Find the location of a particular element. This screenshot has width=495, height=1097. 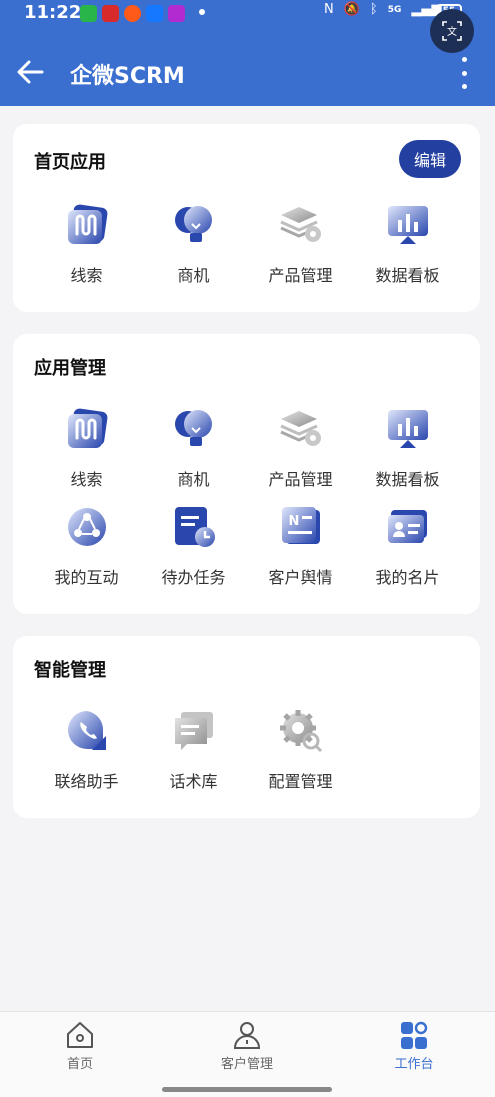

bank-icon is located at coordinates (176, 13).